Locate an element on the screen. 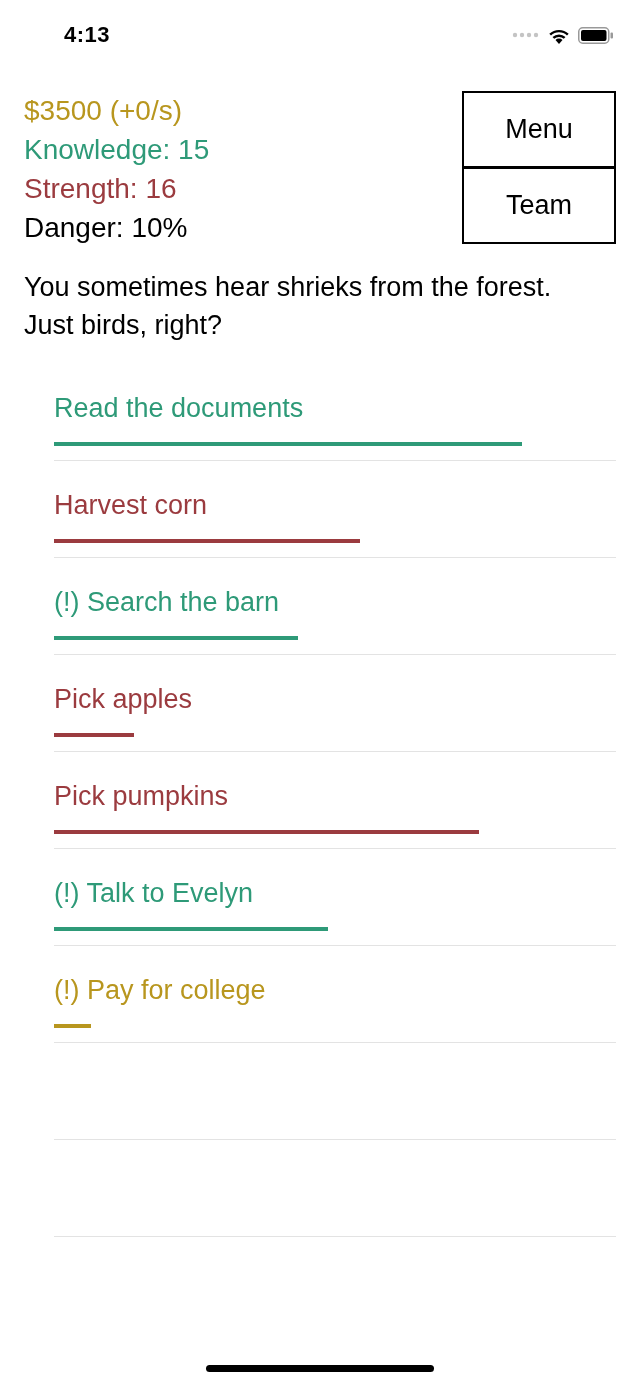  task-row: Pick pumpkins is located at coordinates (335, 800).